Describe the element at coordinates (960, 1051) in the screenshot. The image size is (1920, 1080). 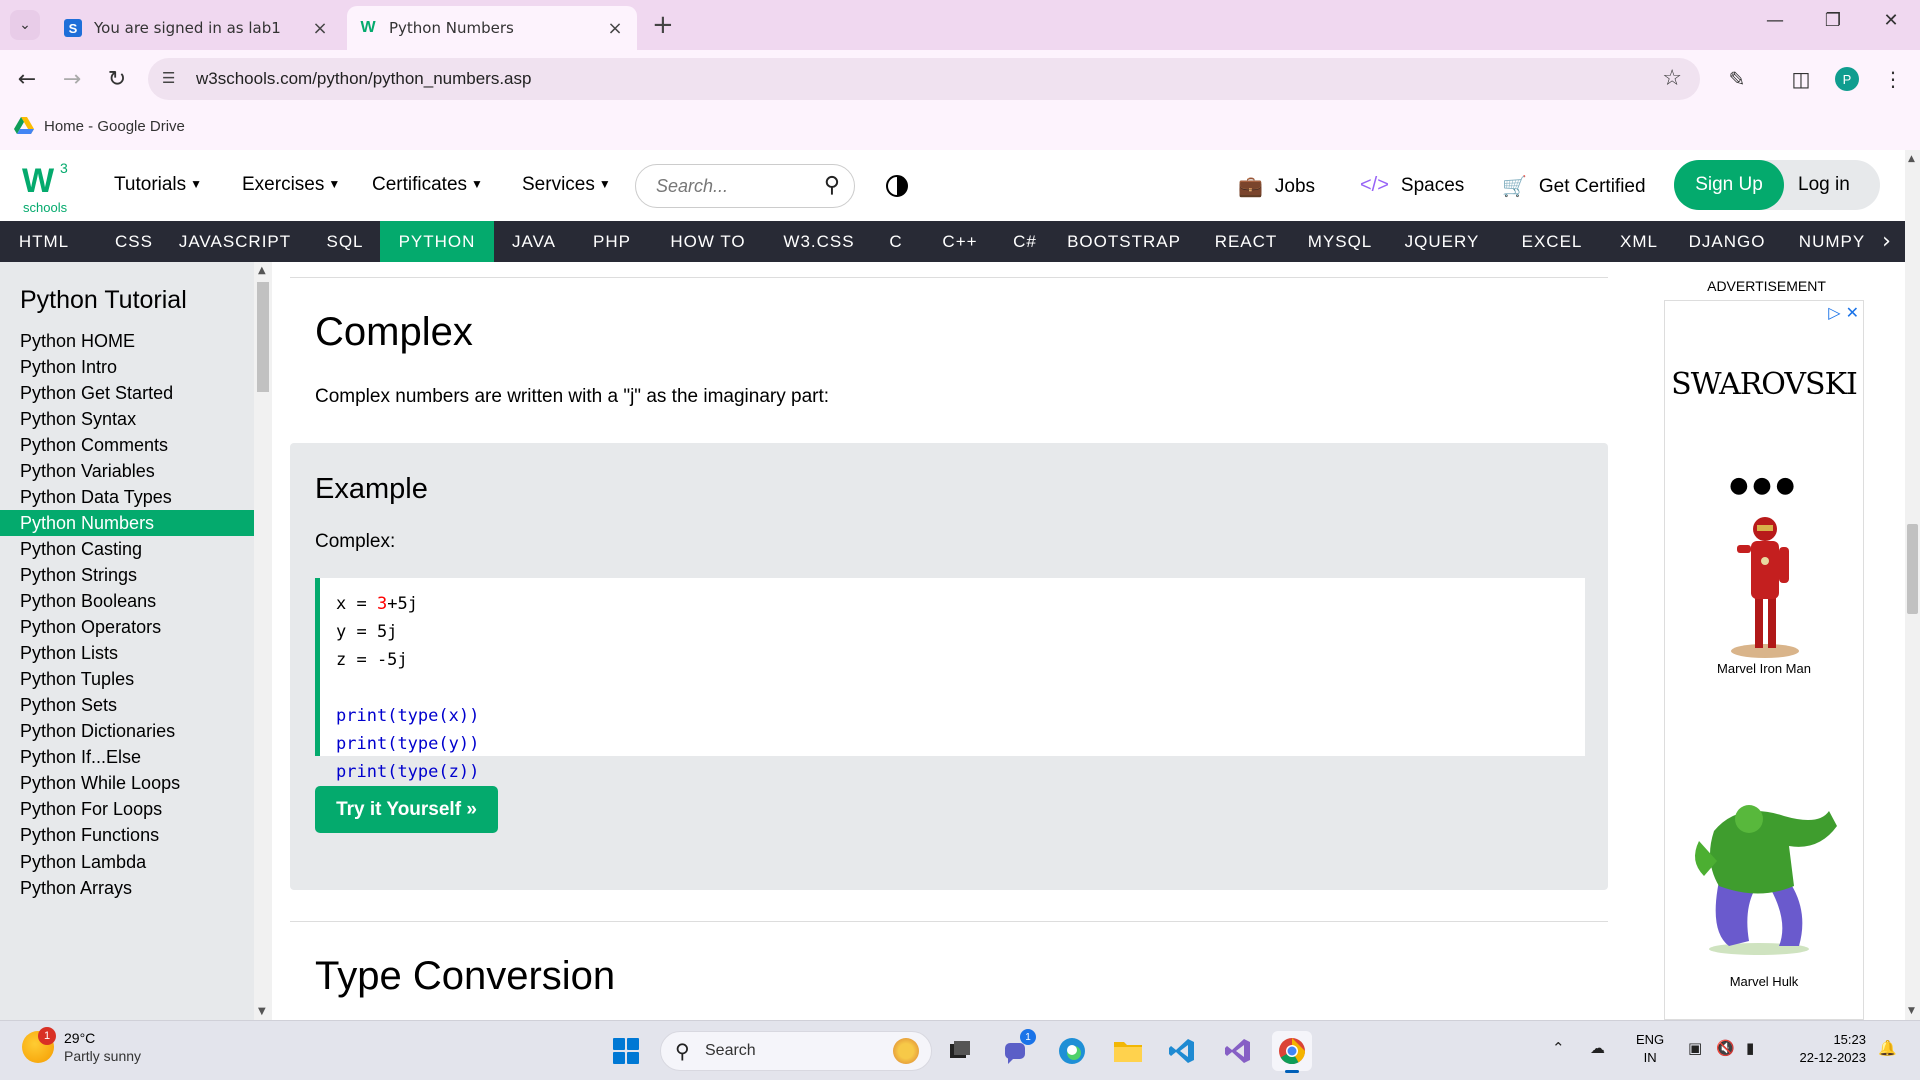
I see `task-view-button` at that location.